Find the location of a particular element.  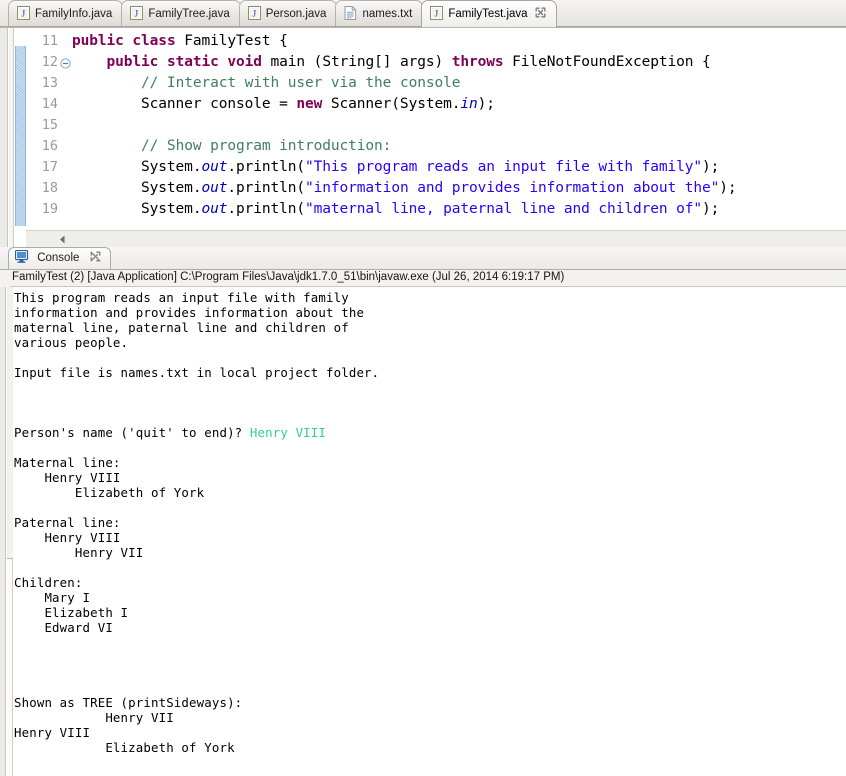

console-line: Henry VII is located at coordinates (78, 552).